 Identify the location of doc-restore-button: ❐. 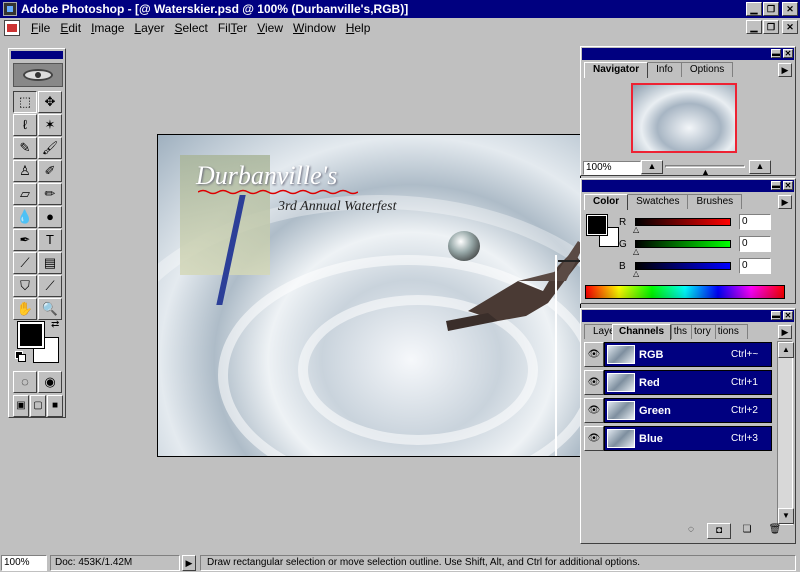
(771, 27).